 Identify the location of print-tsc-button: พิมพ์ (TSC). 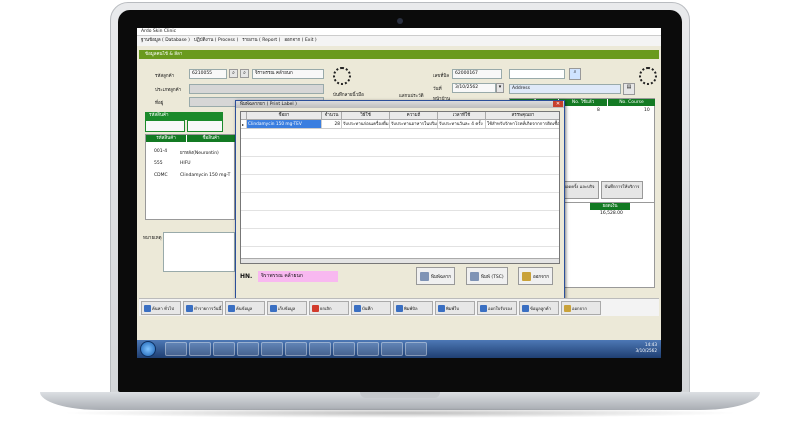
(487, 276).